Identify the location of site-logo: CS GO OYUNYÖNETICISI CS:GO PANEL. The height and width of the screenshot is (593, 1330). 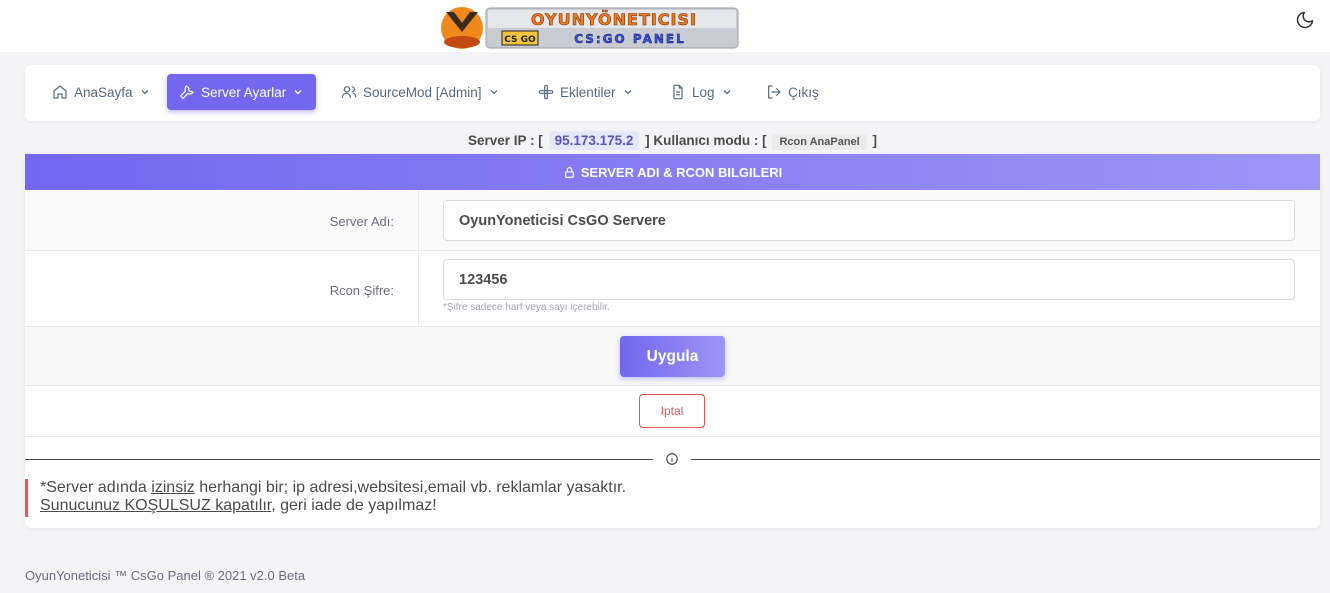
(589, 27).